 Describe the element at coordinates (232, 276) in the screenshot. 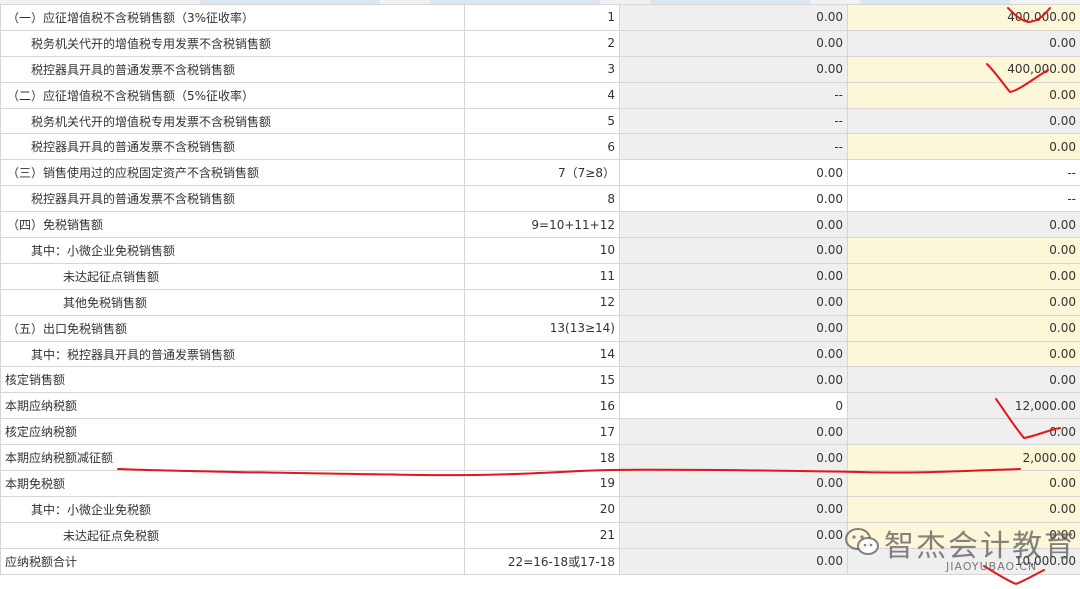

I see `row-label: 未达起征点销售额` at that location.